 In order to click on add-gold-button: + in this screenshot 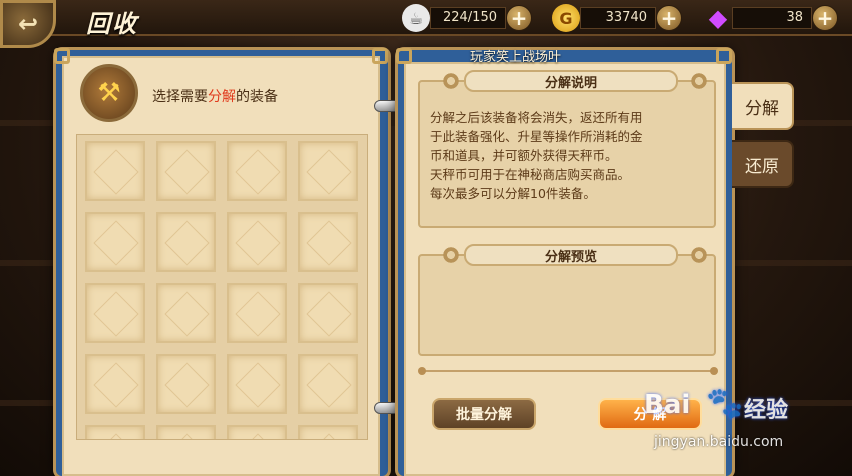, I will do `click(669, 18)`.